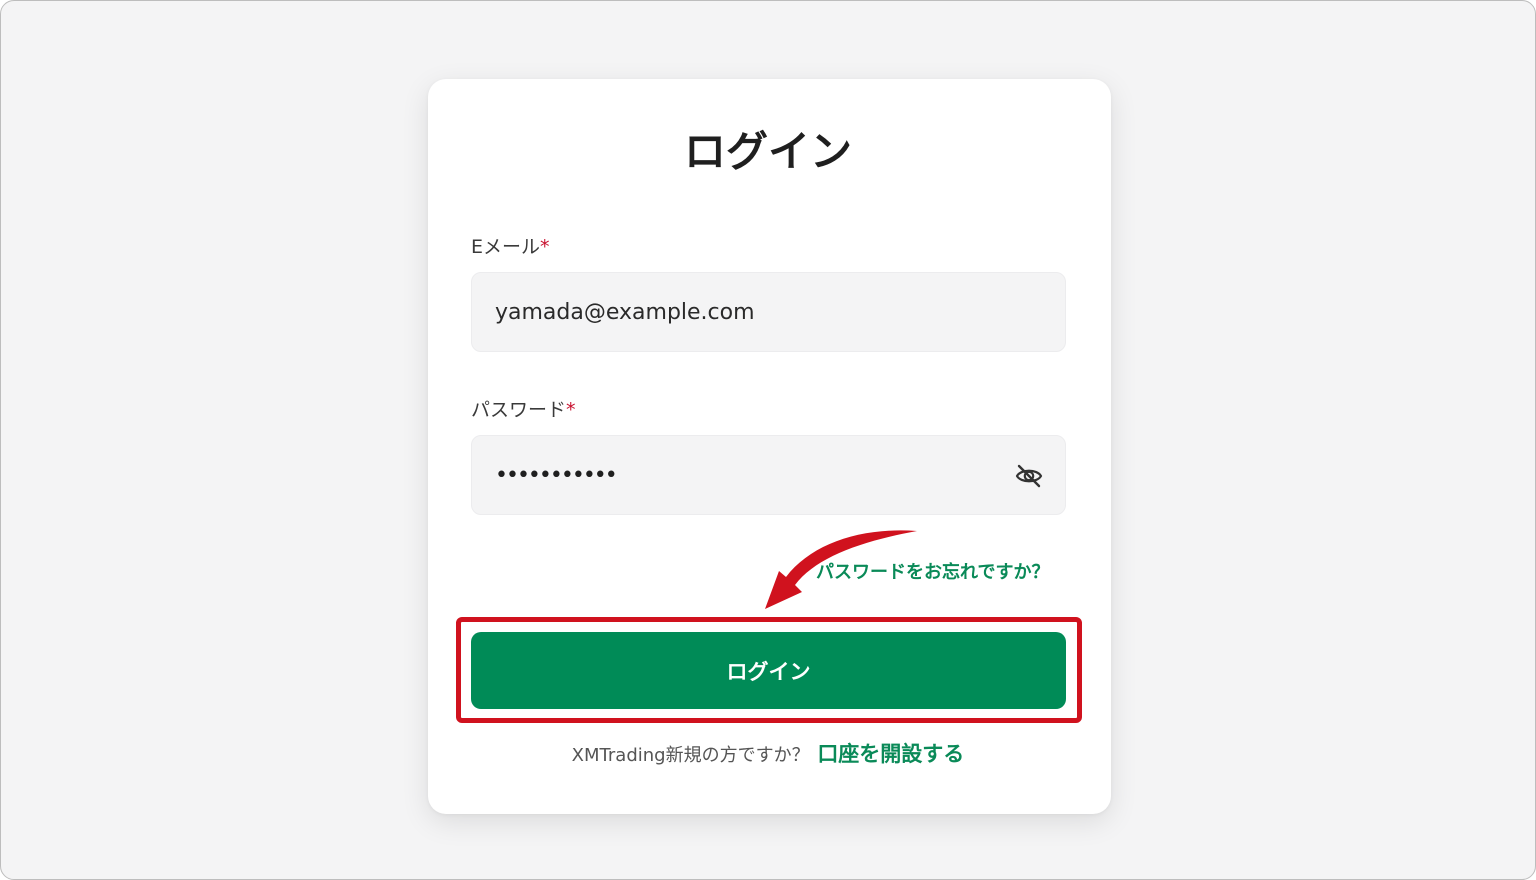 This screenshot has height=880, width=1536. Describe the element at coordinates (768, 475) in the screenshot. I see `password-field: •••••••••••` at that location.